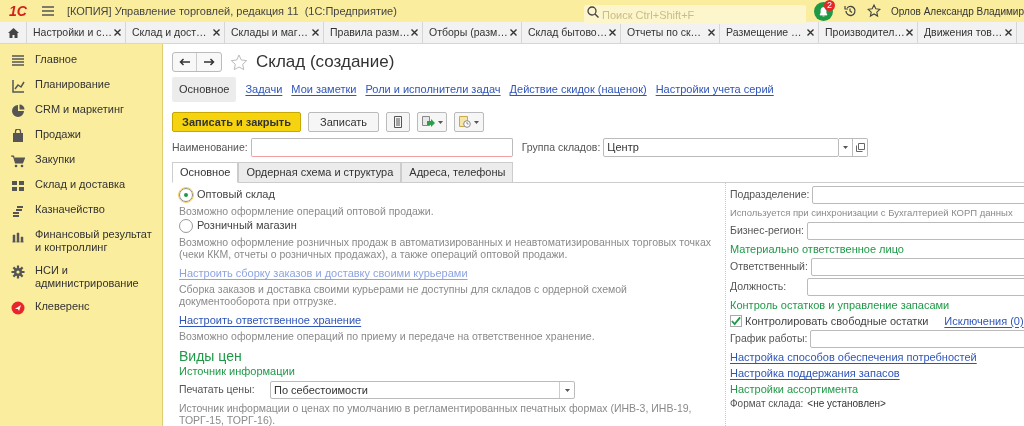  Describe the element at coordinates (445, 248) in the screenshot. I see `hint-text: Возможно оформление розничных продаж в автоматизированных и неавтоматизированных торговых точках (чеки ККМ, отчеты о розничных продажах), а также операций оптовой продажи.` at that location.